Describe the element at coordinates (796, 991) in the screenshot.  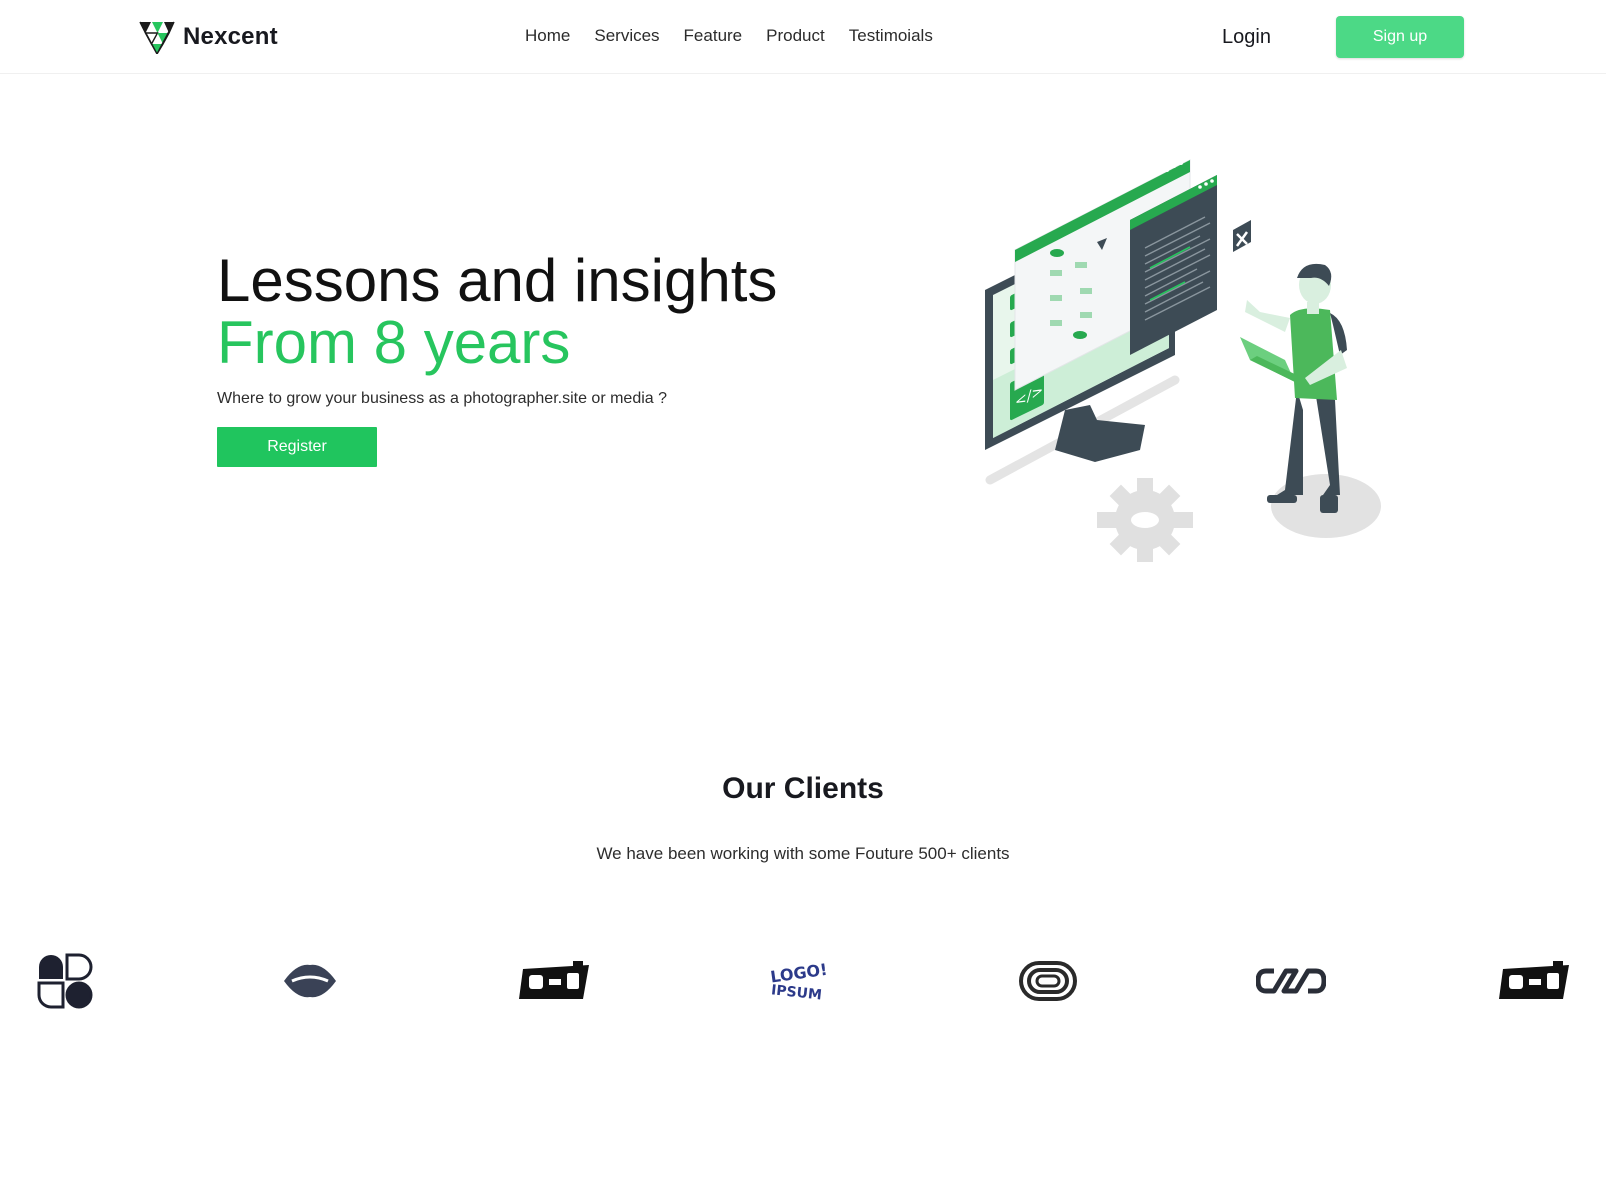
I see `svg-text: IPSUM` at that location.